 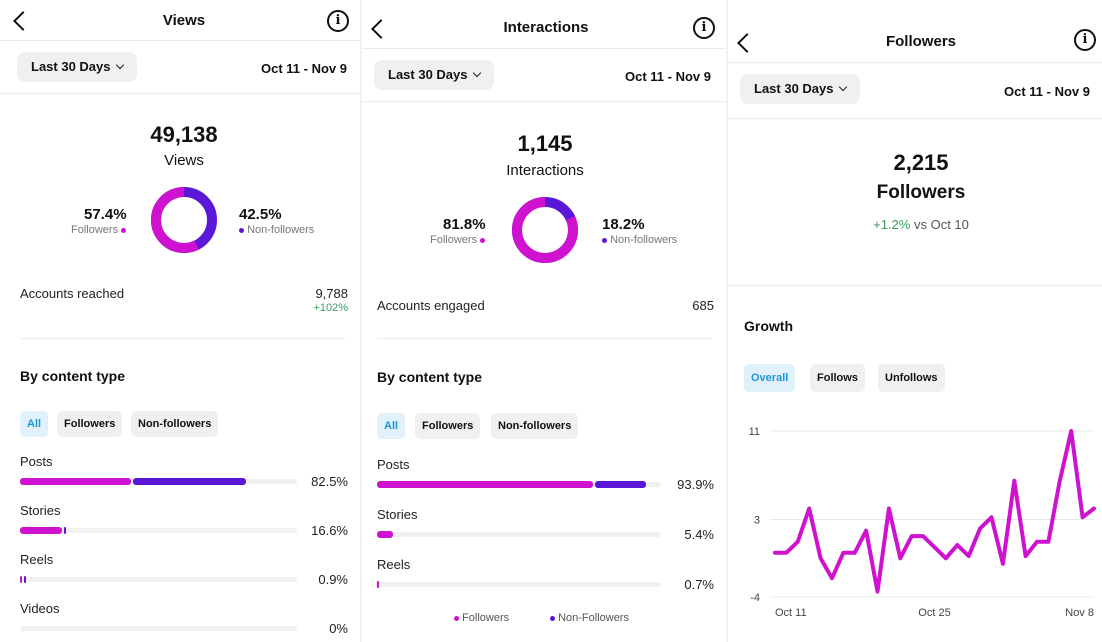 I want to click on bar-stories, so click(x=519, y=534).